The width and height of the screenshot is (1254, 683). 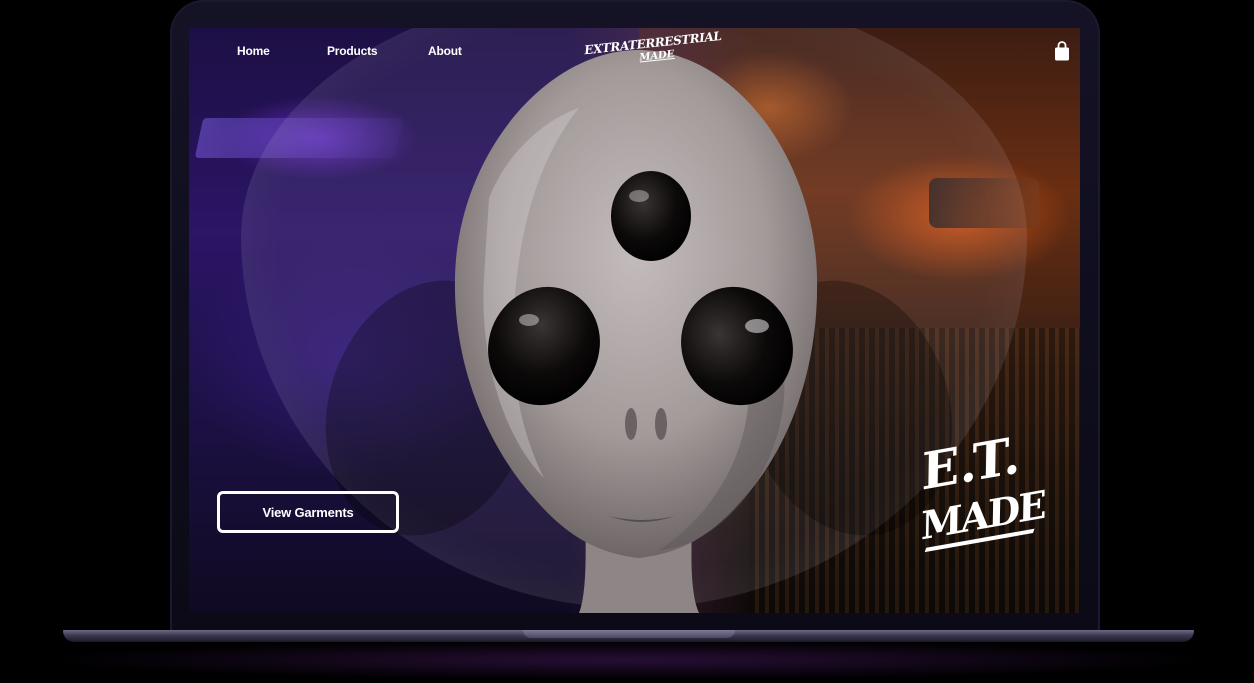 I want to click on nav-link-home: Home, so click(x=253, y=51).